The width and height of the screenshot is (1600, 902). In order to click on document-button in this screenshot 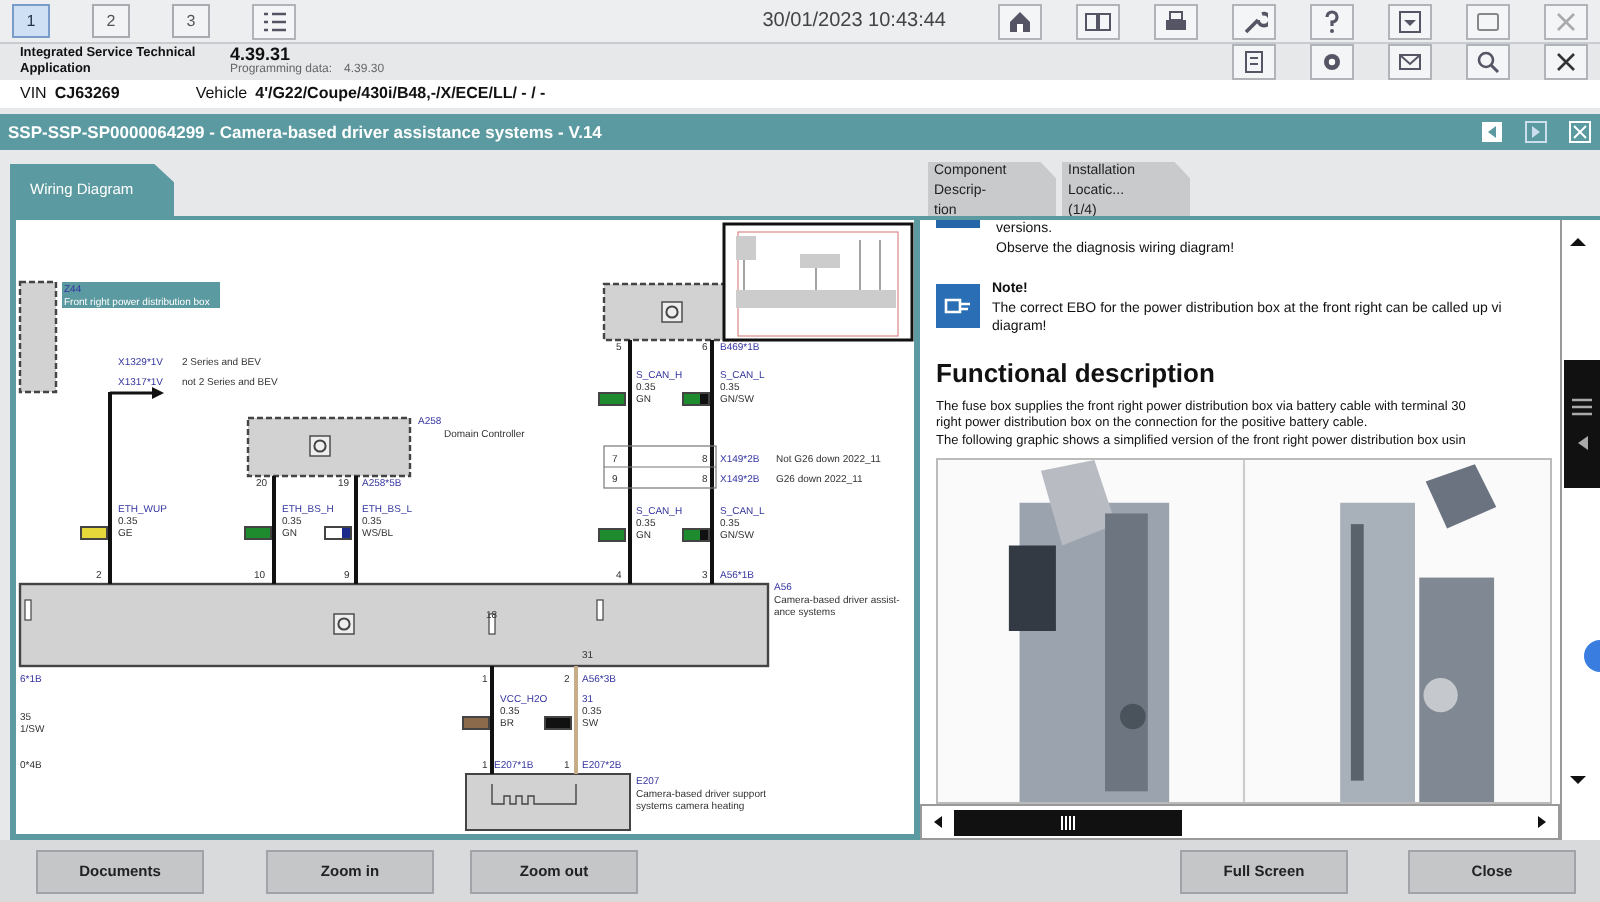, I will do `click(1254, 62)`.